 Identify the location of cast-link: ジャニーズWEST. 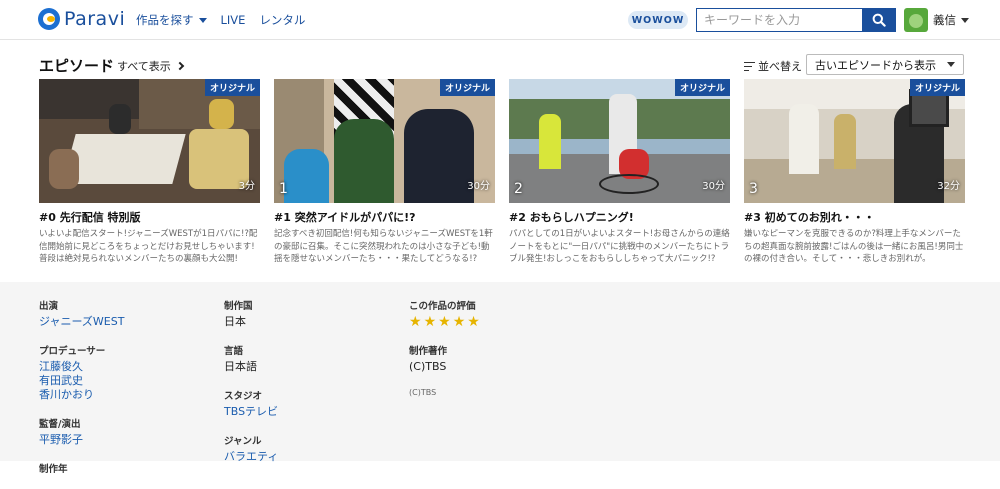
(81, 322).